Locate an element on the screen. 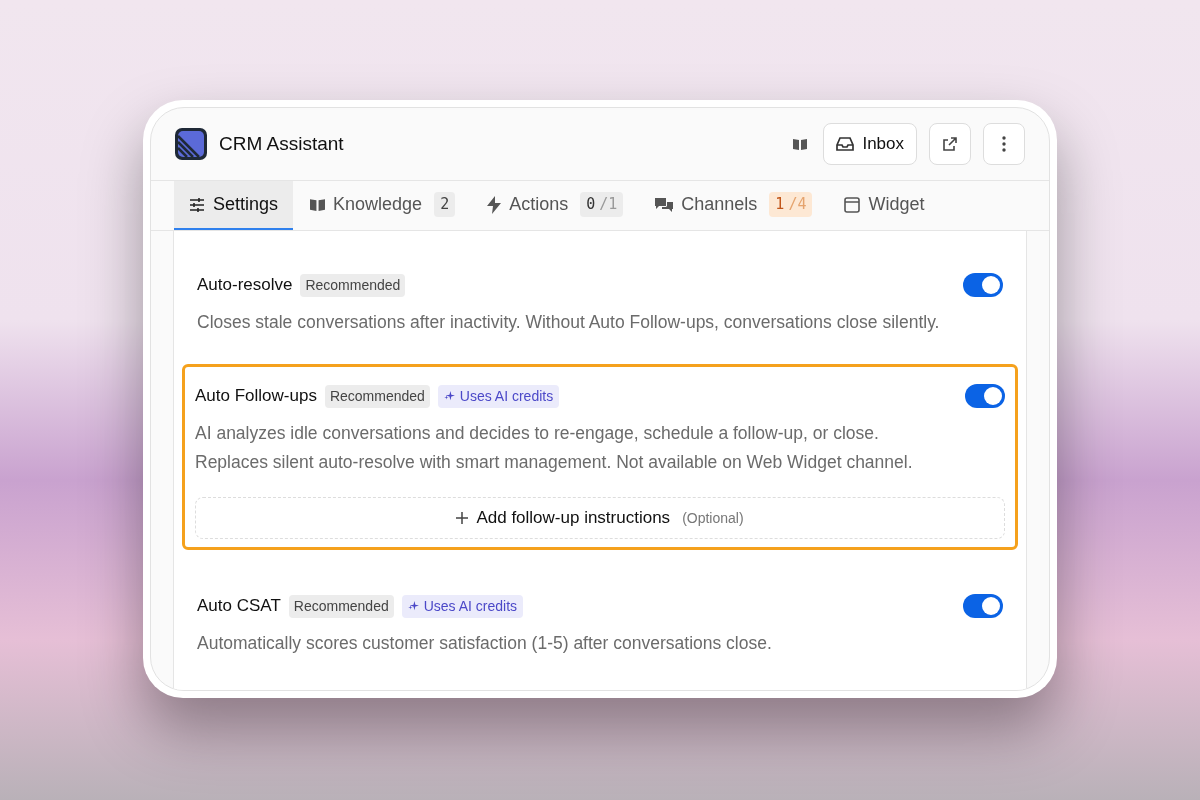 The image size is (1200, 800). setting-description: AI analyzes idle conversations and decides to re-engage, schedule a follow-up, or close. Replaces silent auto-resolve with smart management. Not available on Web Widget channel. is located at coordinates (554, 448).